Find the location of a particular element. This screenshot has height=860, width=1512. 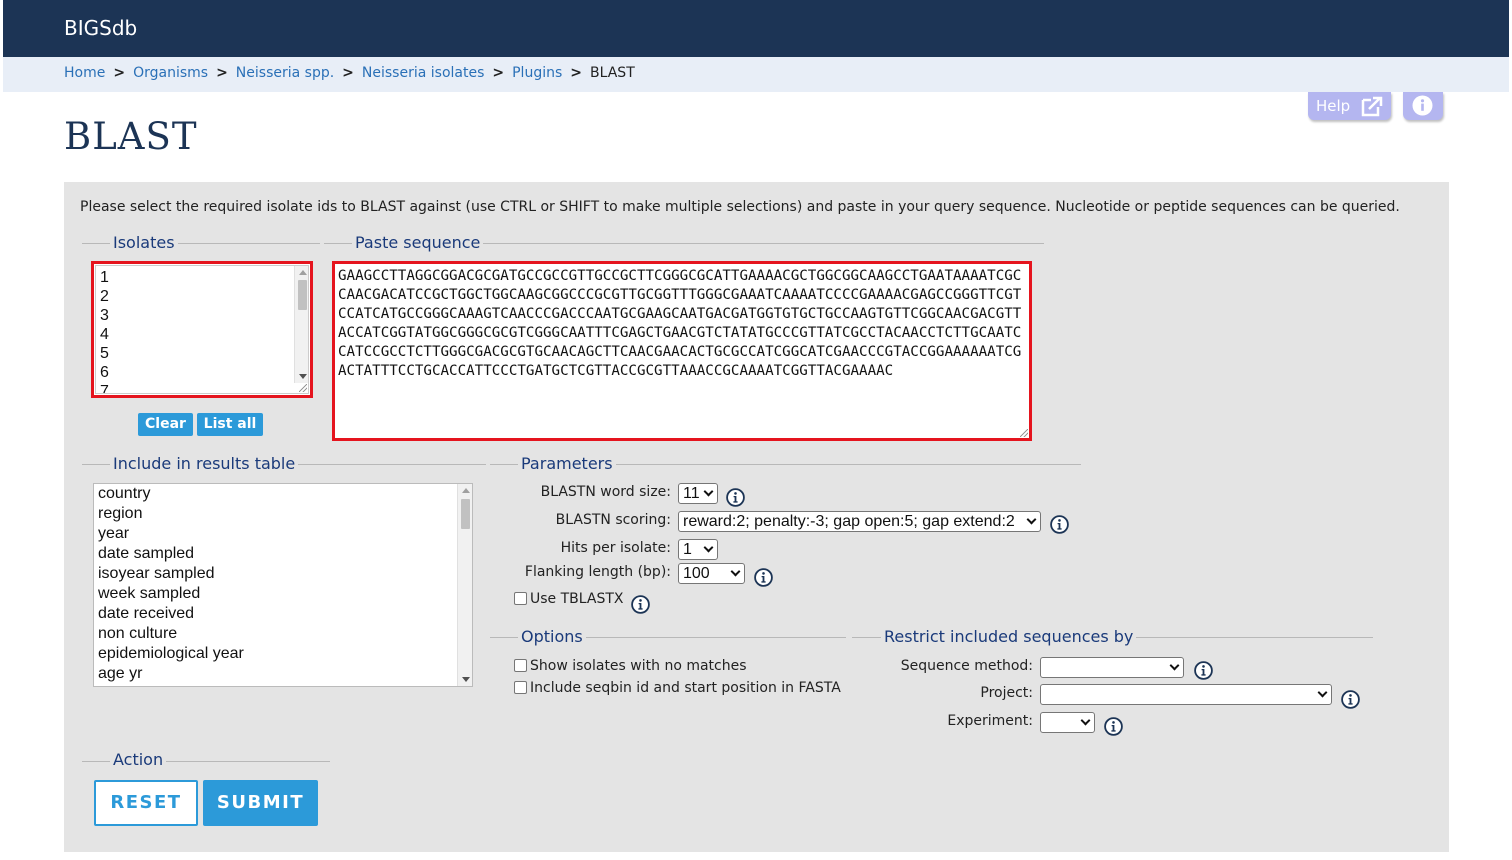

isolate-option: 1 is located at coordinates (202, 278).